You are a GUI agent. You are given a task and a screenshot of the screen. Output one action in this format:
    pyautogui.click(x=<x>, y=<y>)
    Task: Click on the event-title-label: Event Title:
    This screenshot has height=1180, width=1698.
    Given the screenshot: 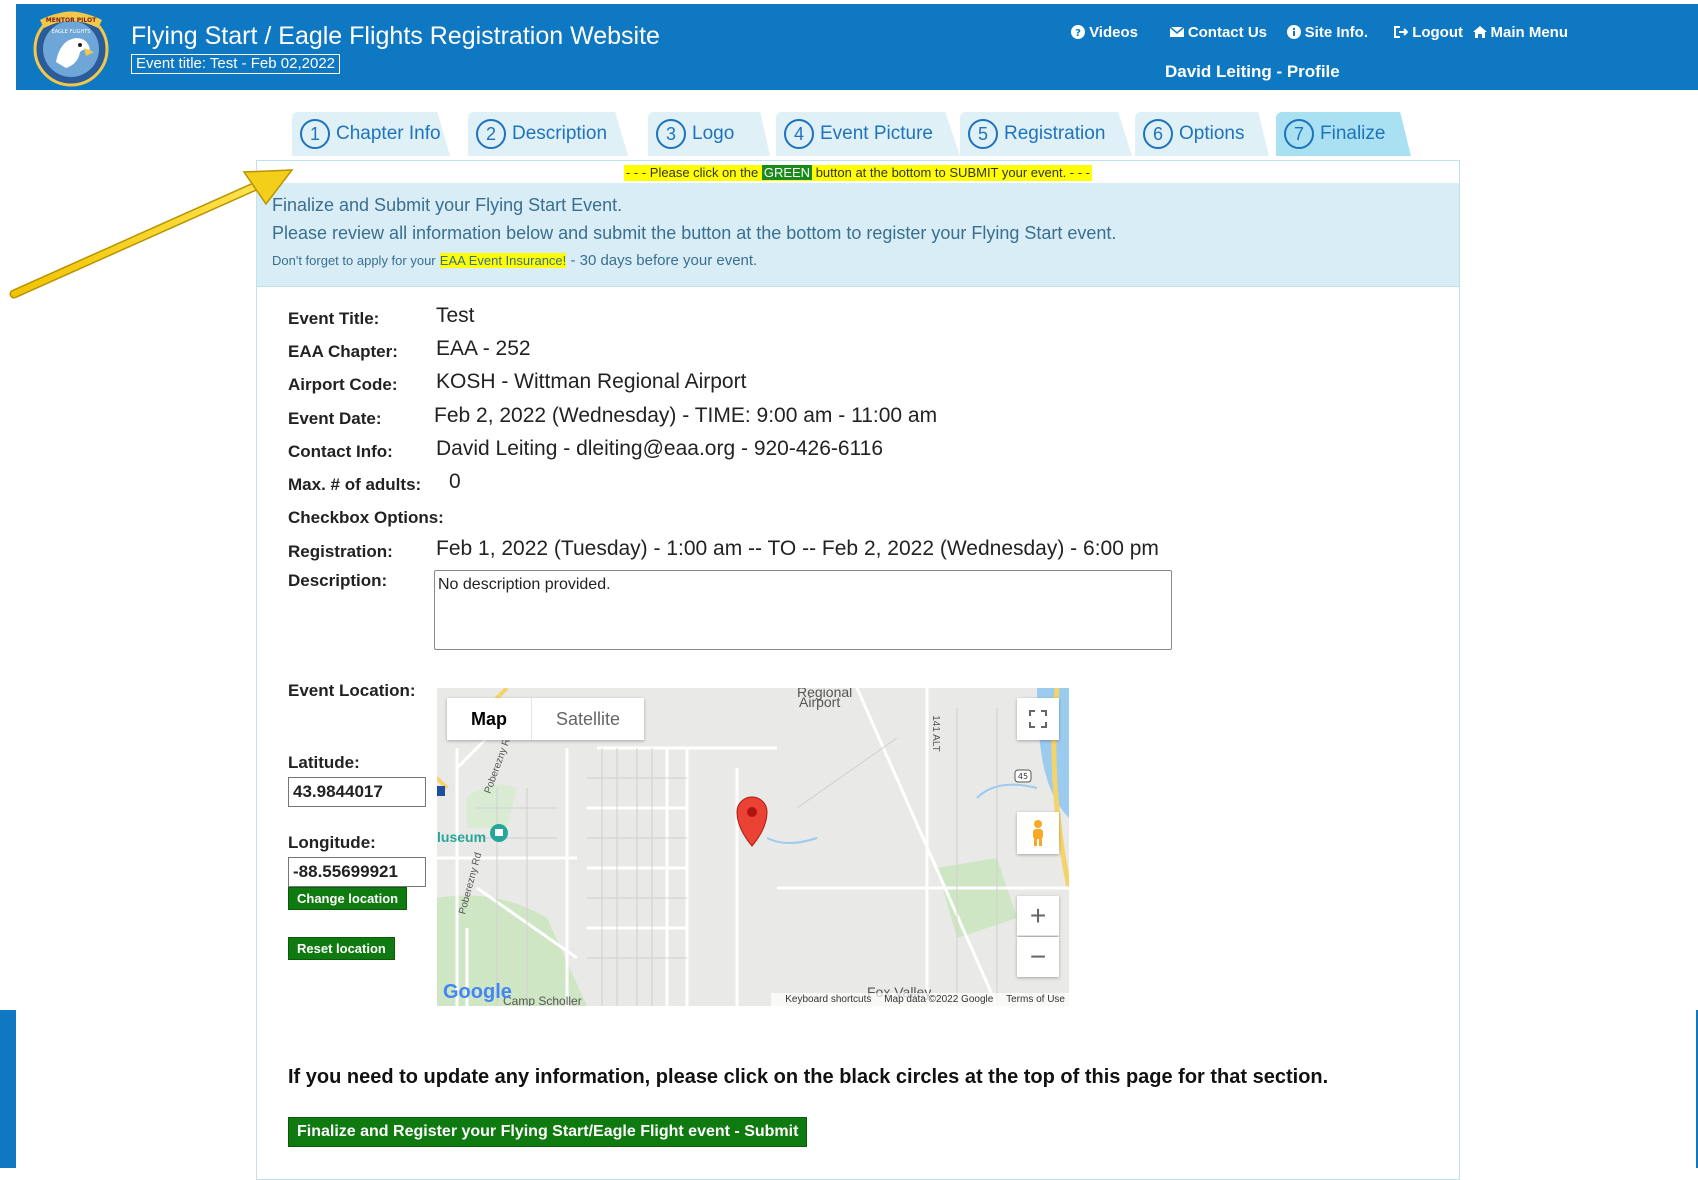 What is the action you would take?
    pyautogui.click(x=334, y=318)
    